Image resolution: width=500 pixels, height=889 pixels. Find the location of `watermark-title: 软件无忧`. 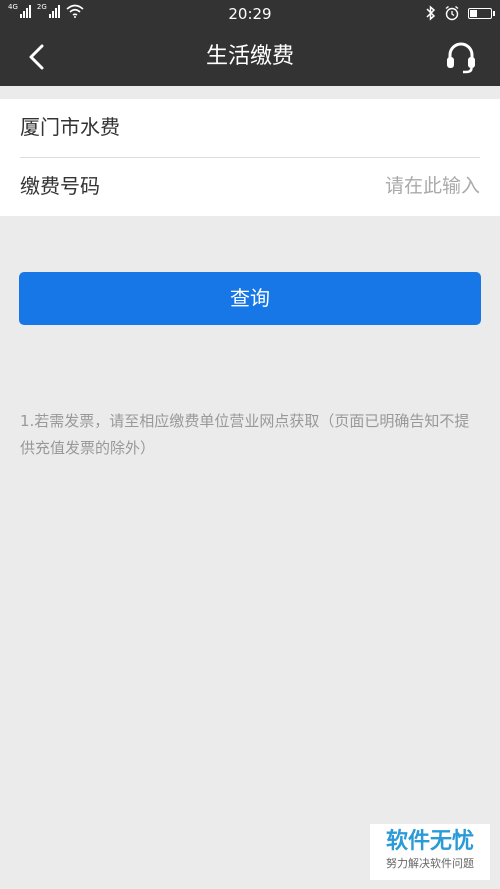

watermark-title: 软件无忧 is located at coordinates (429, 841).